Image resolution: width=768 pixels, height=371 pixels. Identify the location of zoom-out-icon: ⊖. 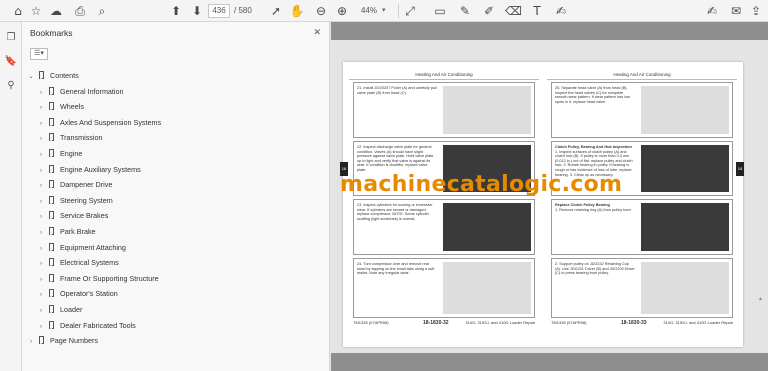
(321, 11).